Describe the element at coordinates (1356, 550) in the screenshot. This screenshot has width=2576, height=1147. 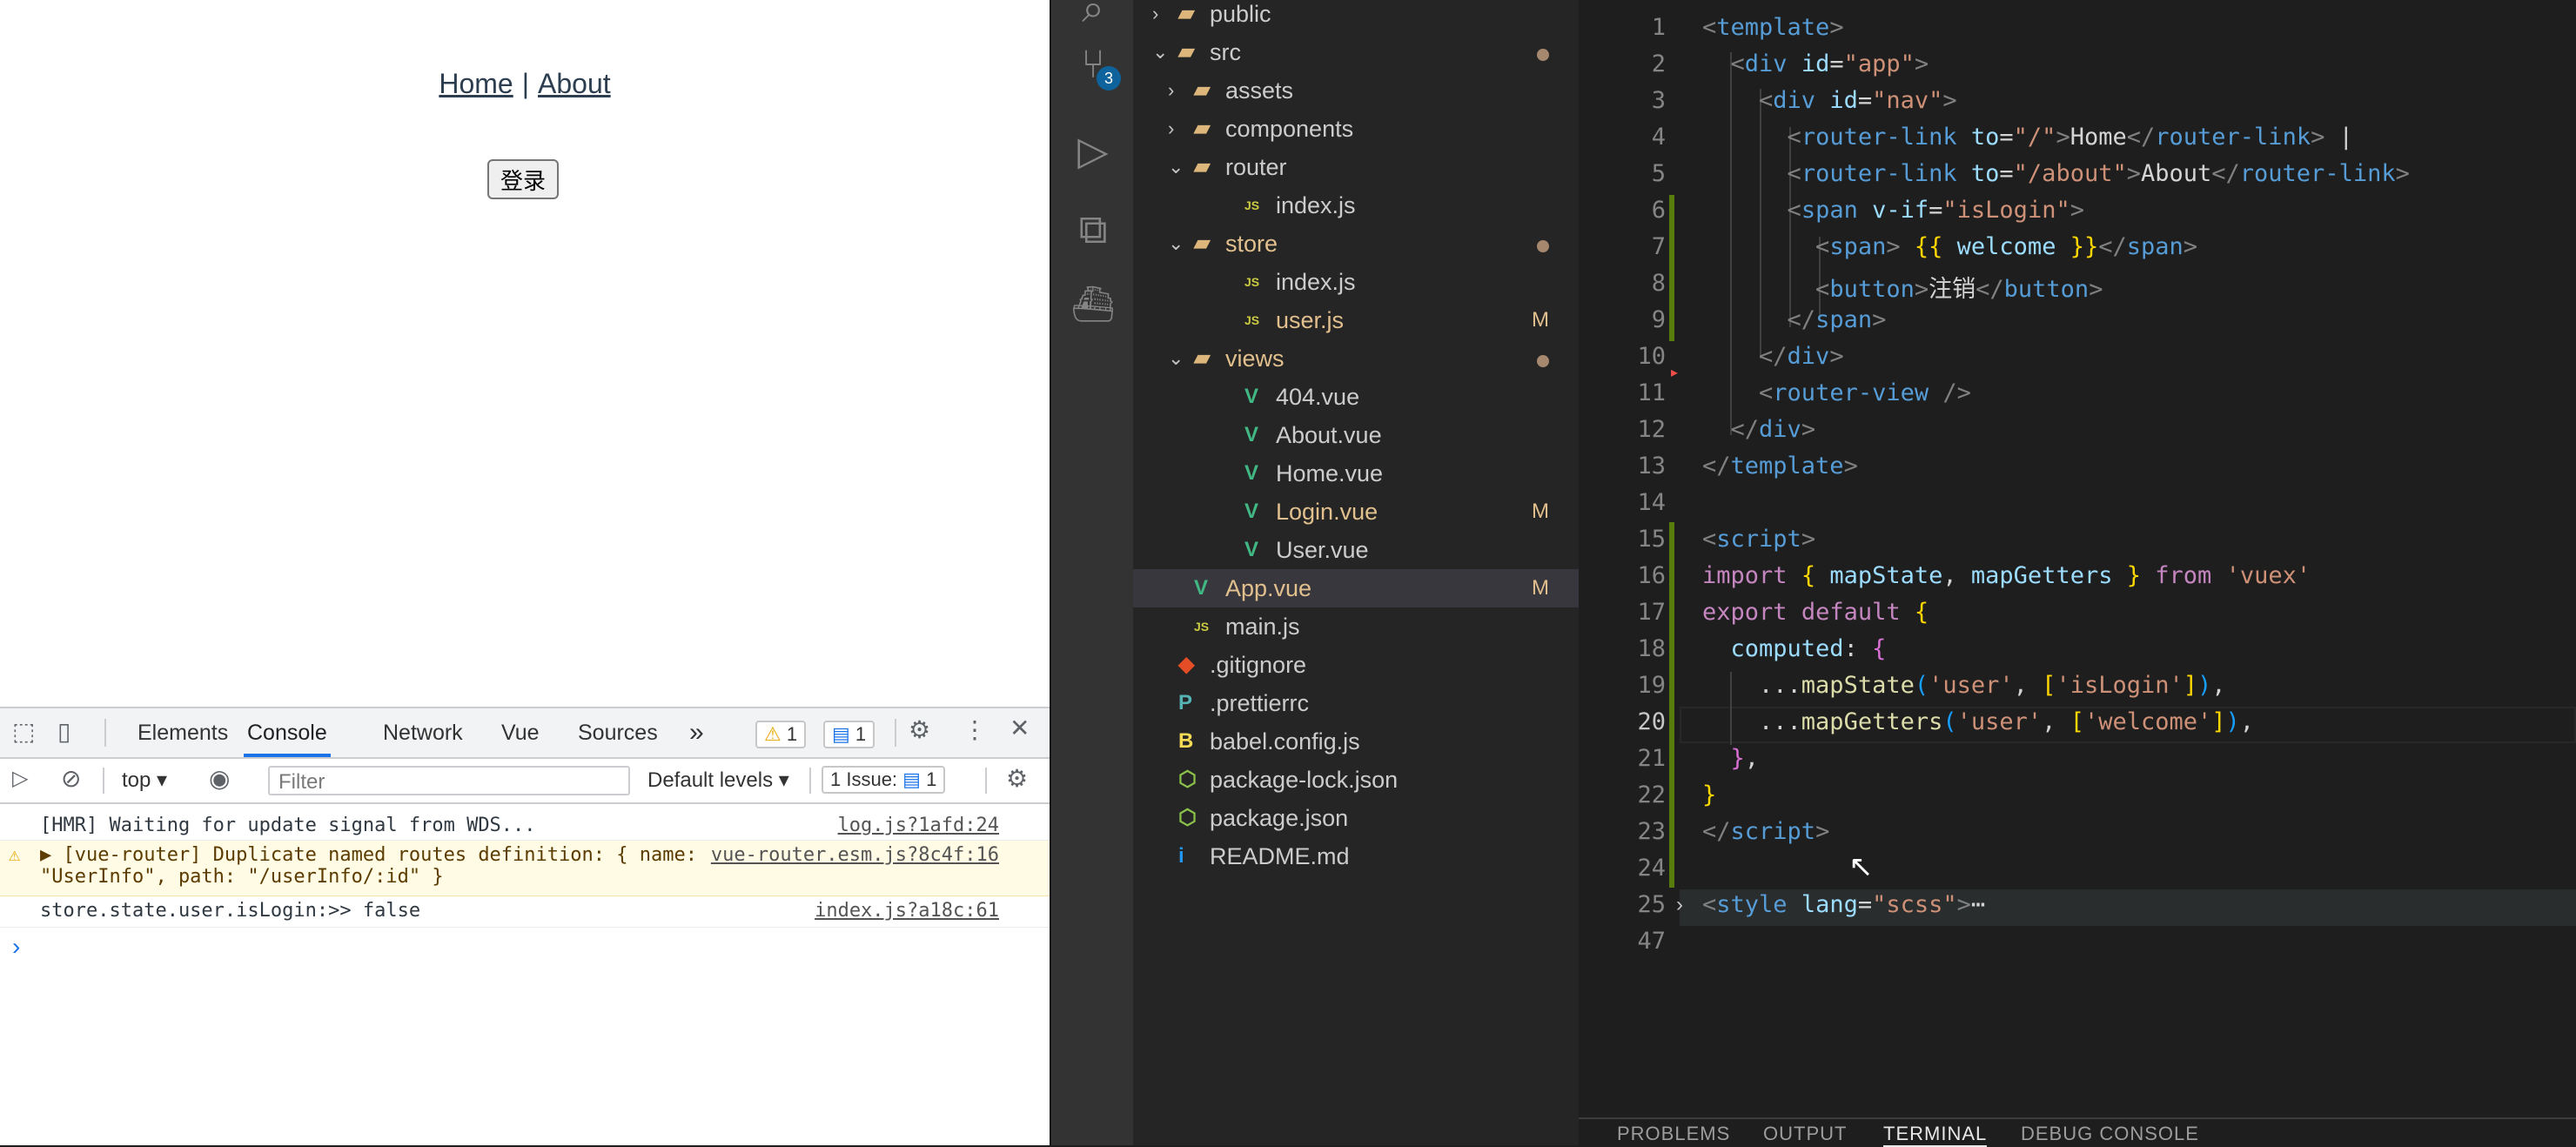
I see `tree-file: V User.vue` at that location.